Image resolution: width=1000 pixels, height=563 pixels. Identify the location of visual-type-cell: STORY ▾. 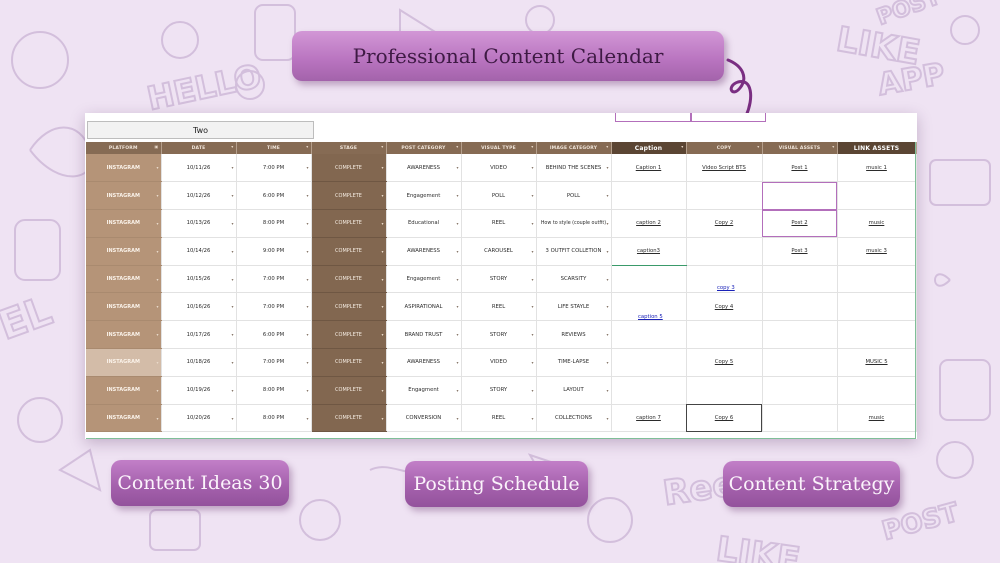
(499, 390).